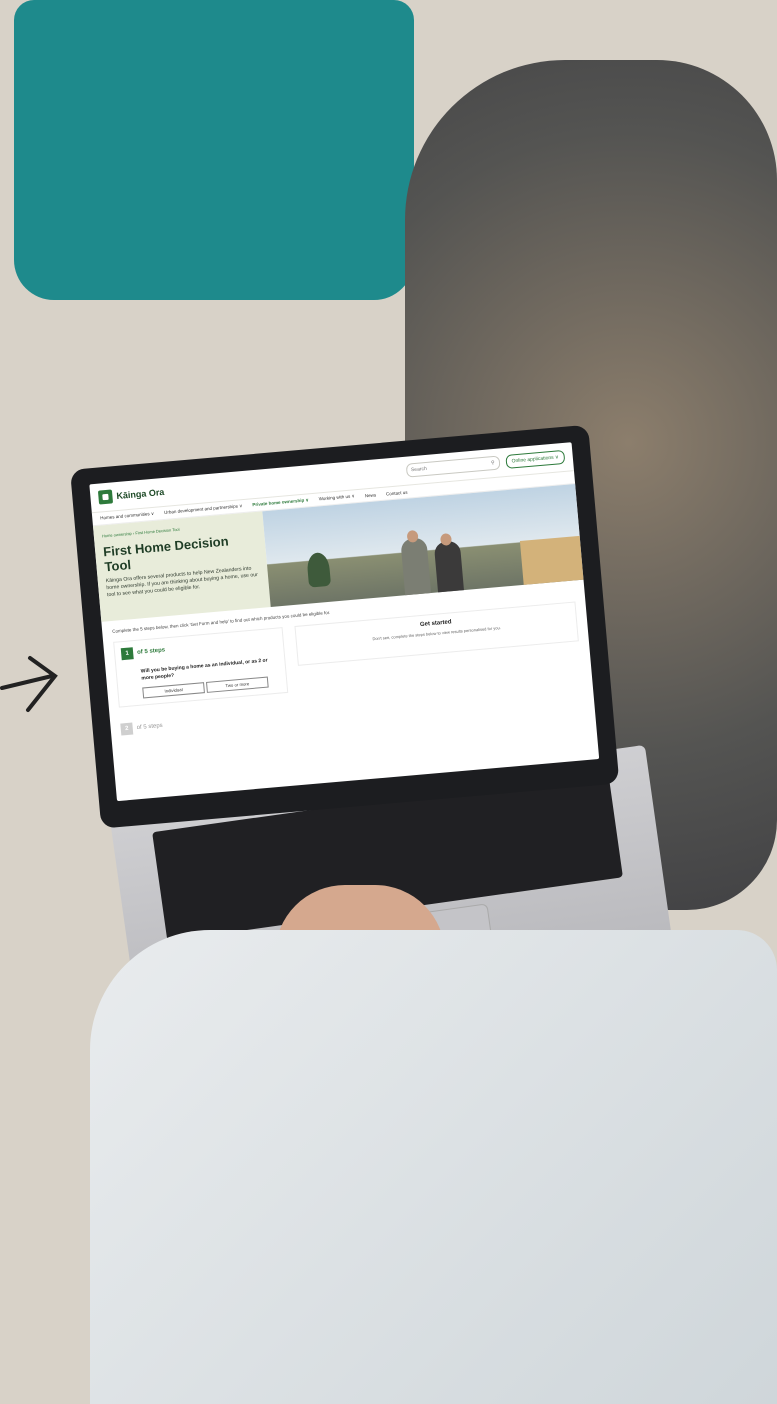  Describe the element at coordinates (237, 684) in the screenshot. I see `choice-two-or-more-button: Two or more` at that location.